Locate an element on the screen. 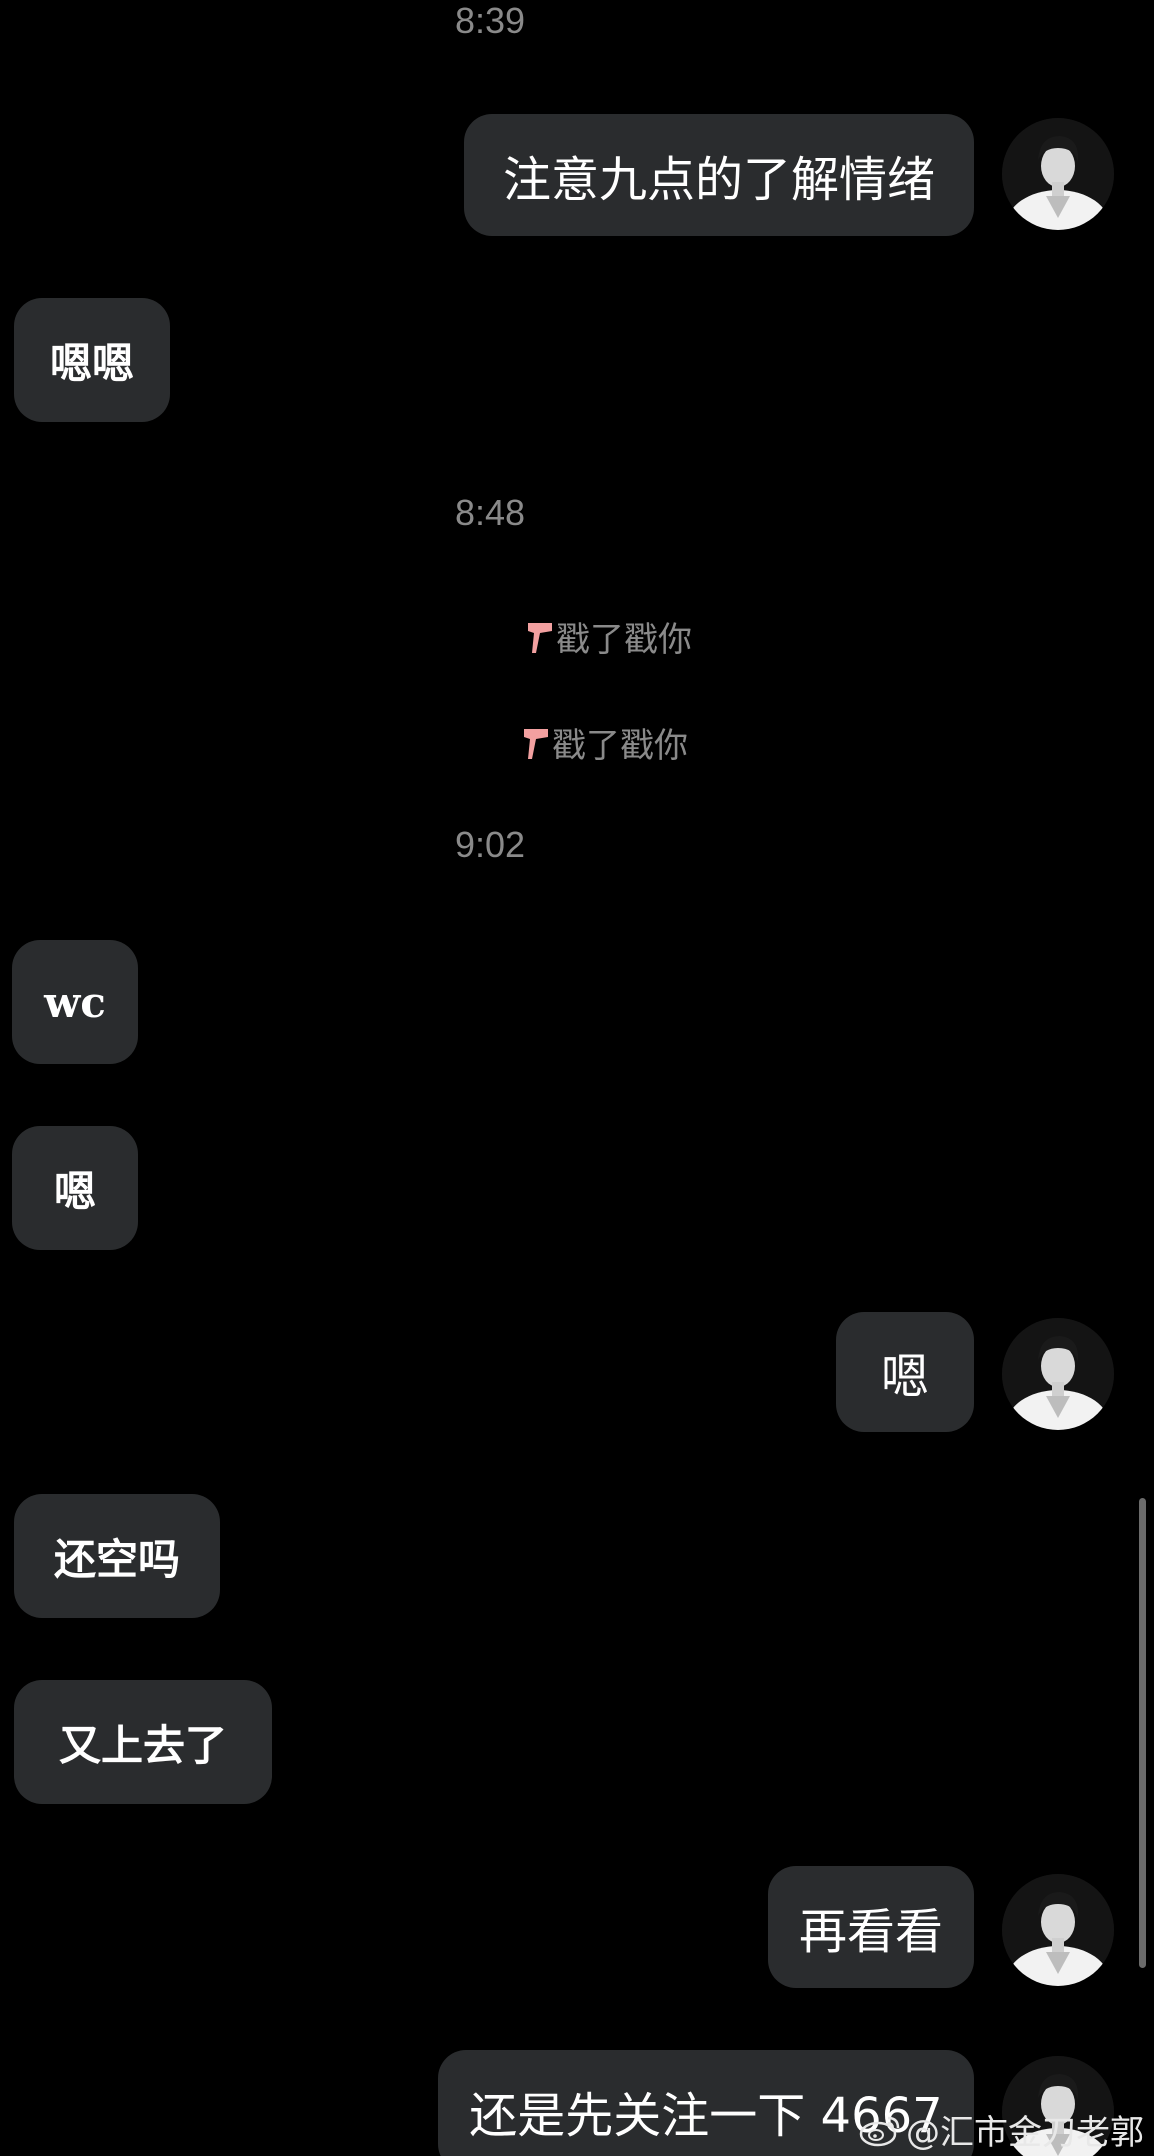 The width and height of the screenshot is (1154, 2156). message-bubble-incoming: 嗯 is located at coordinates (75, 1188).